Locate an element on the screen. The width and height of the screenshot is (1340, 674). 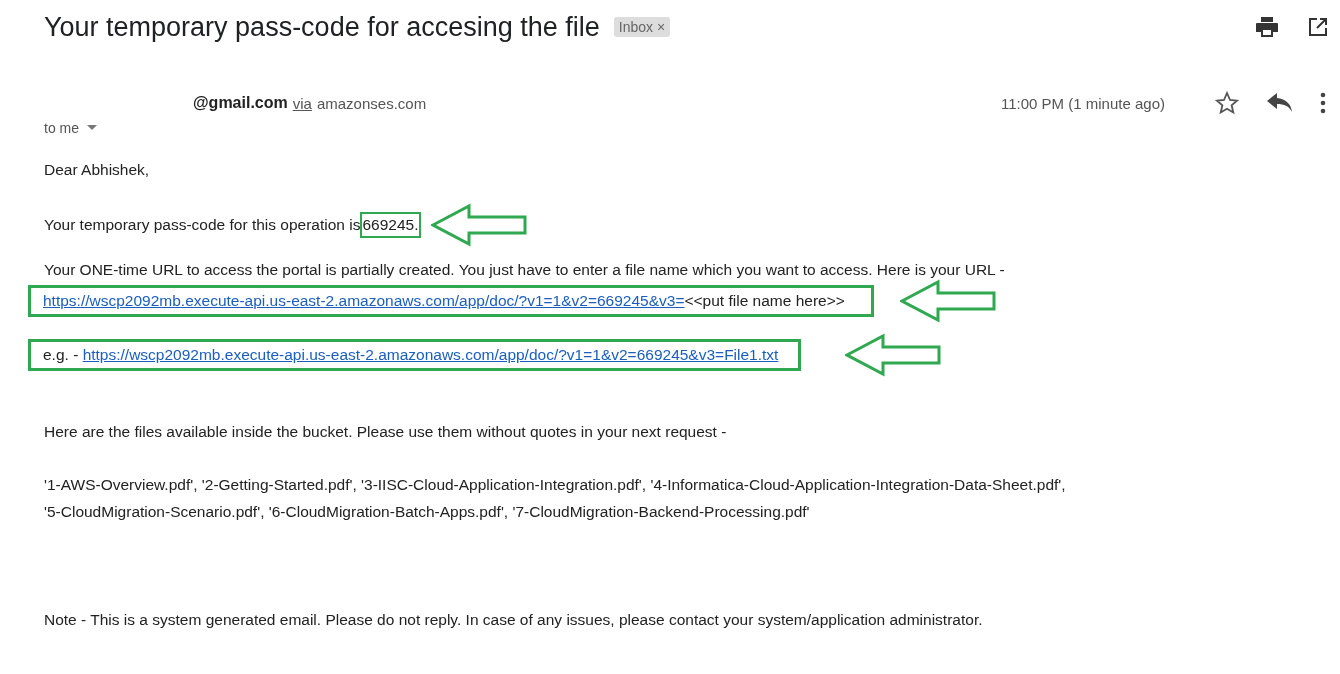
url-link: https://wscp2092mb.execute-api.us-east-2.amazonaws.com/app/doc/?v1=1&v2=669245&v3= is located at coordinates (364, 300).